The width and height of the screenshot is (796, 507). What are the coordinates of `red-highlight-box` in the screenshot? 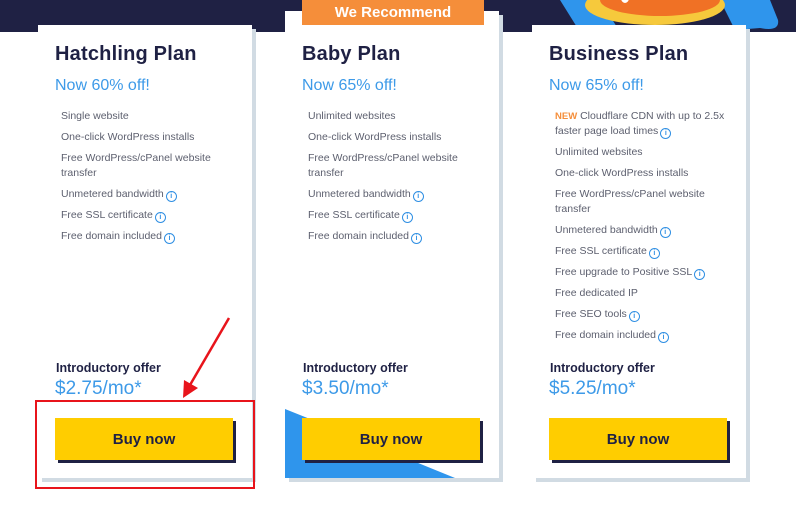 It's located at (145, 444).